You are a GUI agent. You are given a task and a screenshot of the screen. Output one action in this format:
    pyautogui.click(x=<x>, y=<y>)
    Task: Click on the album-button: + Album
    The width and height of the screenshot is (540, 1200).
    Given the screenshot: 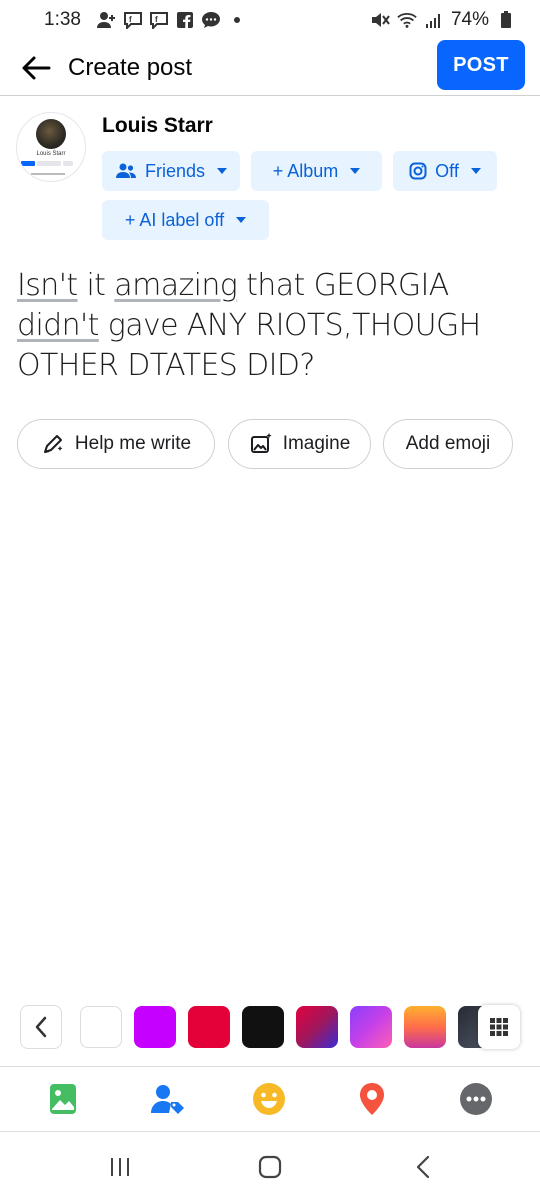 What is the action you would take?
    pyautogui.click(x=316, y=171)
    